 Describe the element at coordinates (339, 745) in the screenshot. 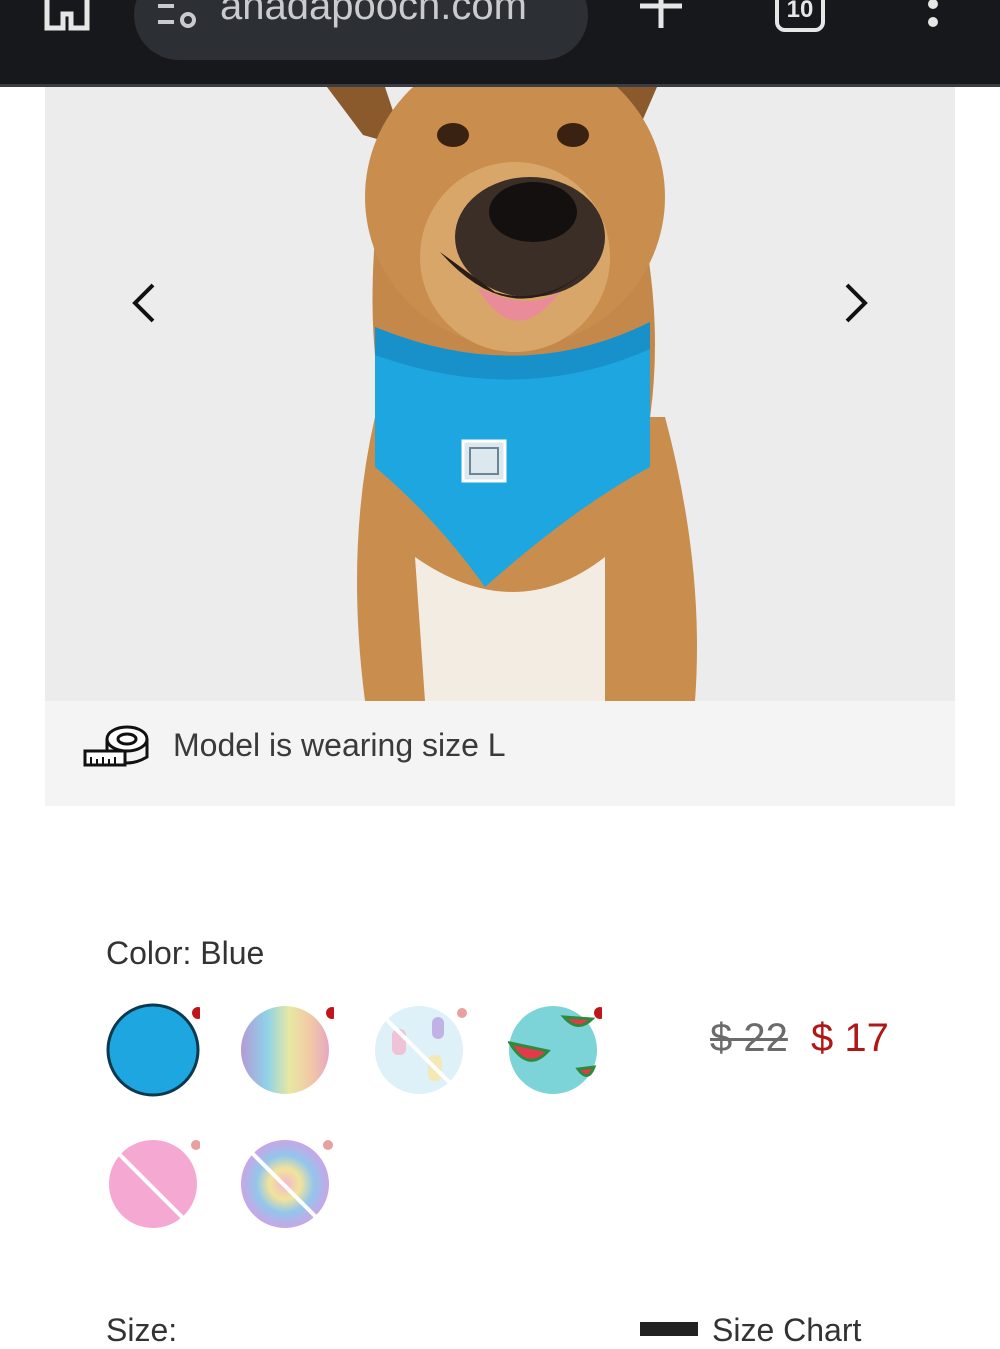

I see `model-size-text: Model is wearing size L` at that location.